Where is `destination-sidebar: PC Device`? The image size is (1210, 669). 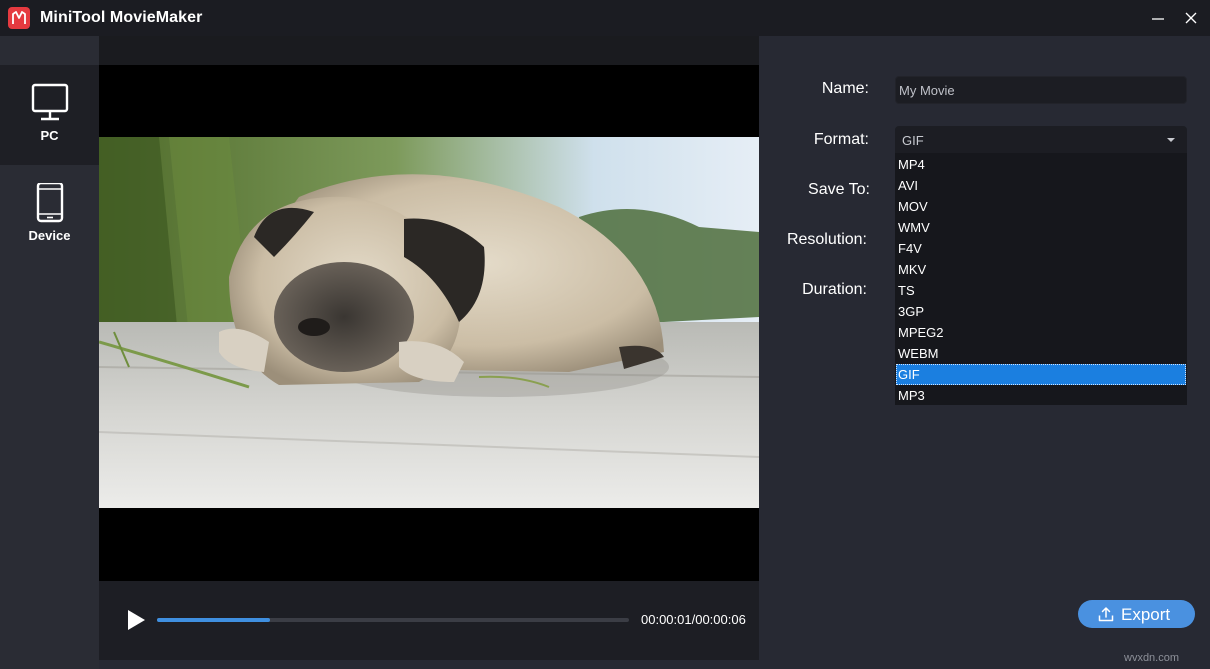 destination-sidebar: PC Device is located at coordinates (49, 352).